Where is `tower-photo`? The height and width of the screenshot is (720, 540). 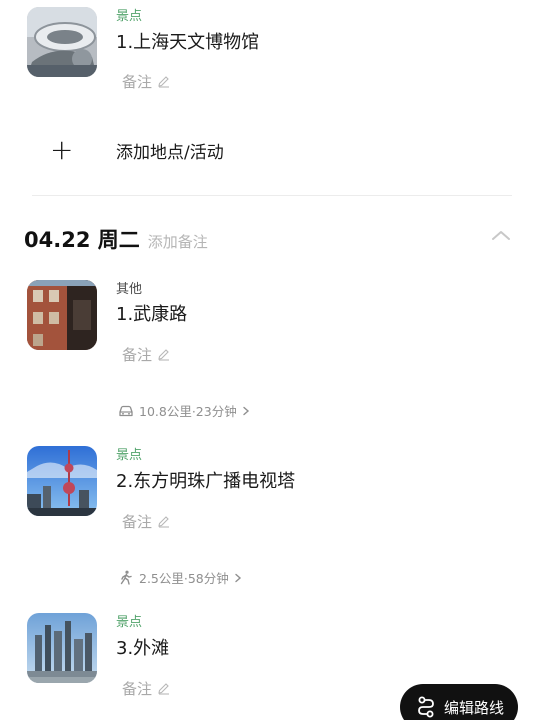
tower-photo is located at coordinates (62, 481).